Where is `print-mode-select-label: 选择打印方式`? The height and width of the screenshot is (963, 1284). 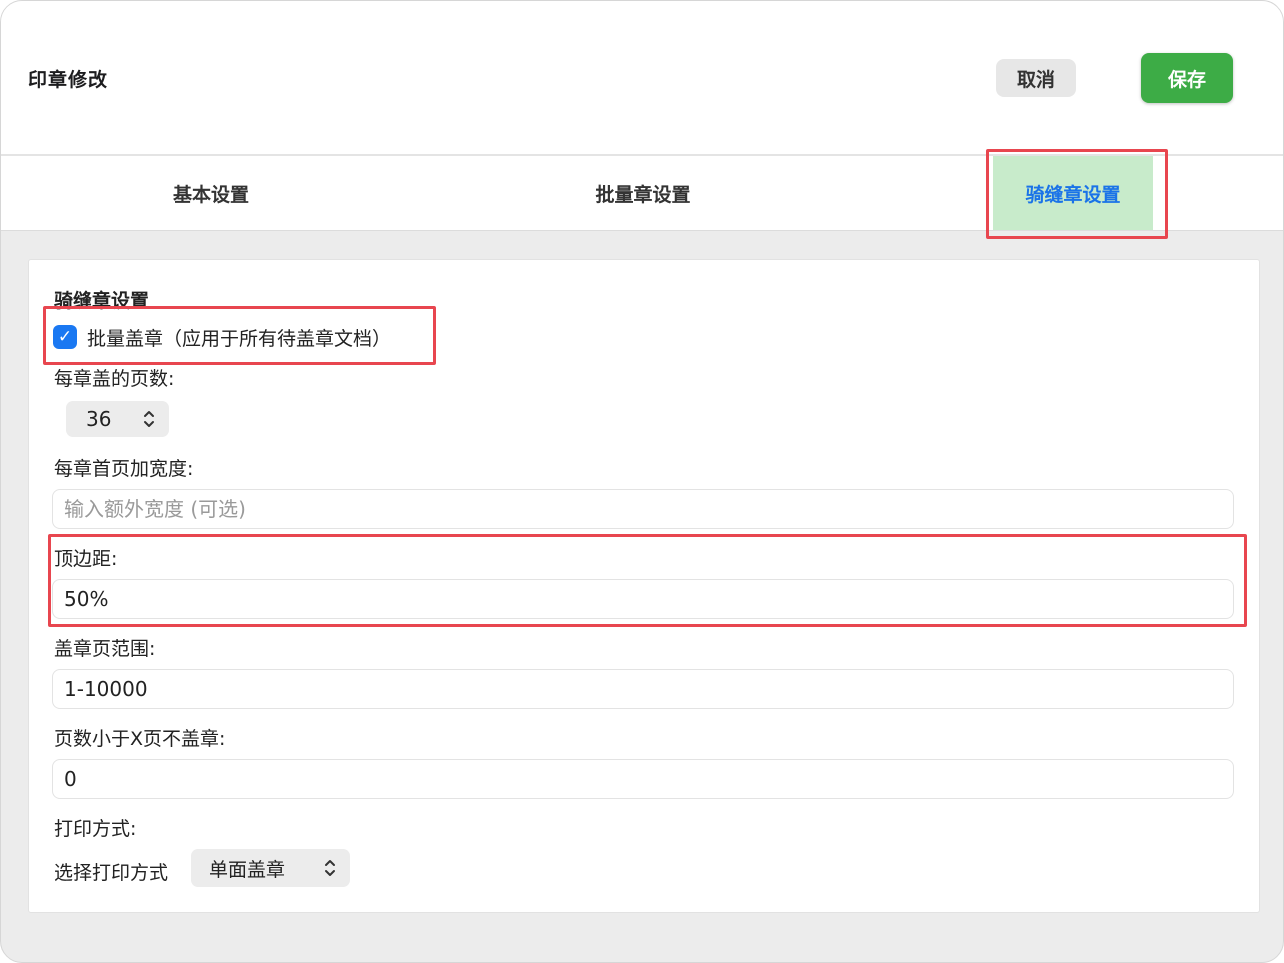
print-mode-select-label: 选择打印方式 is located at coordinates (111, 873).